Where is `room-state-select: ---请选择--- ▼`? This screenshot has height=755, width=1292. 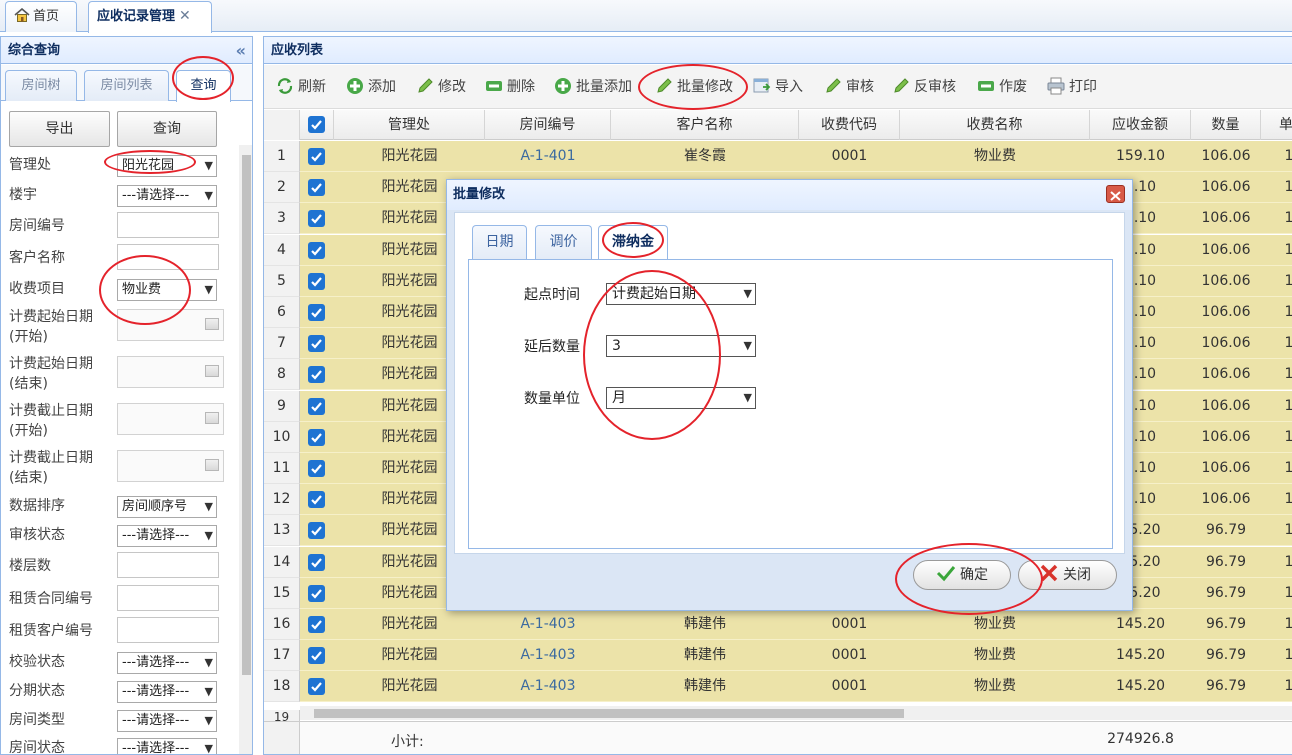
room-state-select: ---请选择--- ▼ is located at coordinates (167, 746).